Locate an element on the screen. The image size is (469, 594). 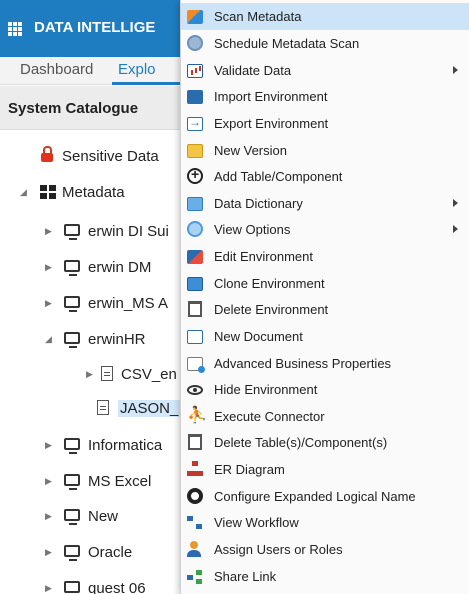
clock-icon is located at coordinates (196, 44).